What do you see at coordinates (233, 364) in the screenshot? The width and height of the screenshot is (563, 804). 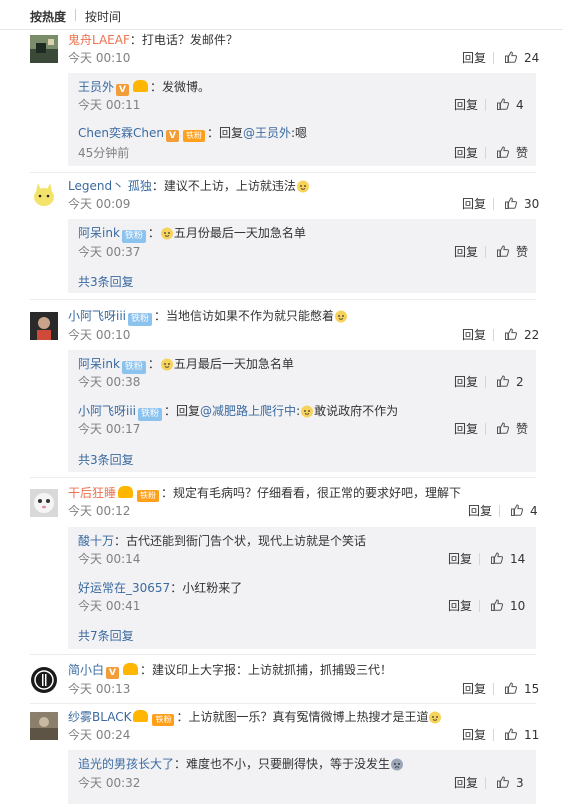 I see `reply-text-suffix: 五月最后一天加急名单` at bounding box center [233, 364].